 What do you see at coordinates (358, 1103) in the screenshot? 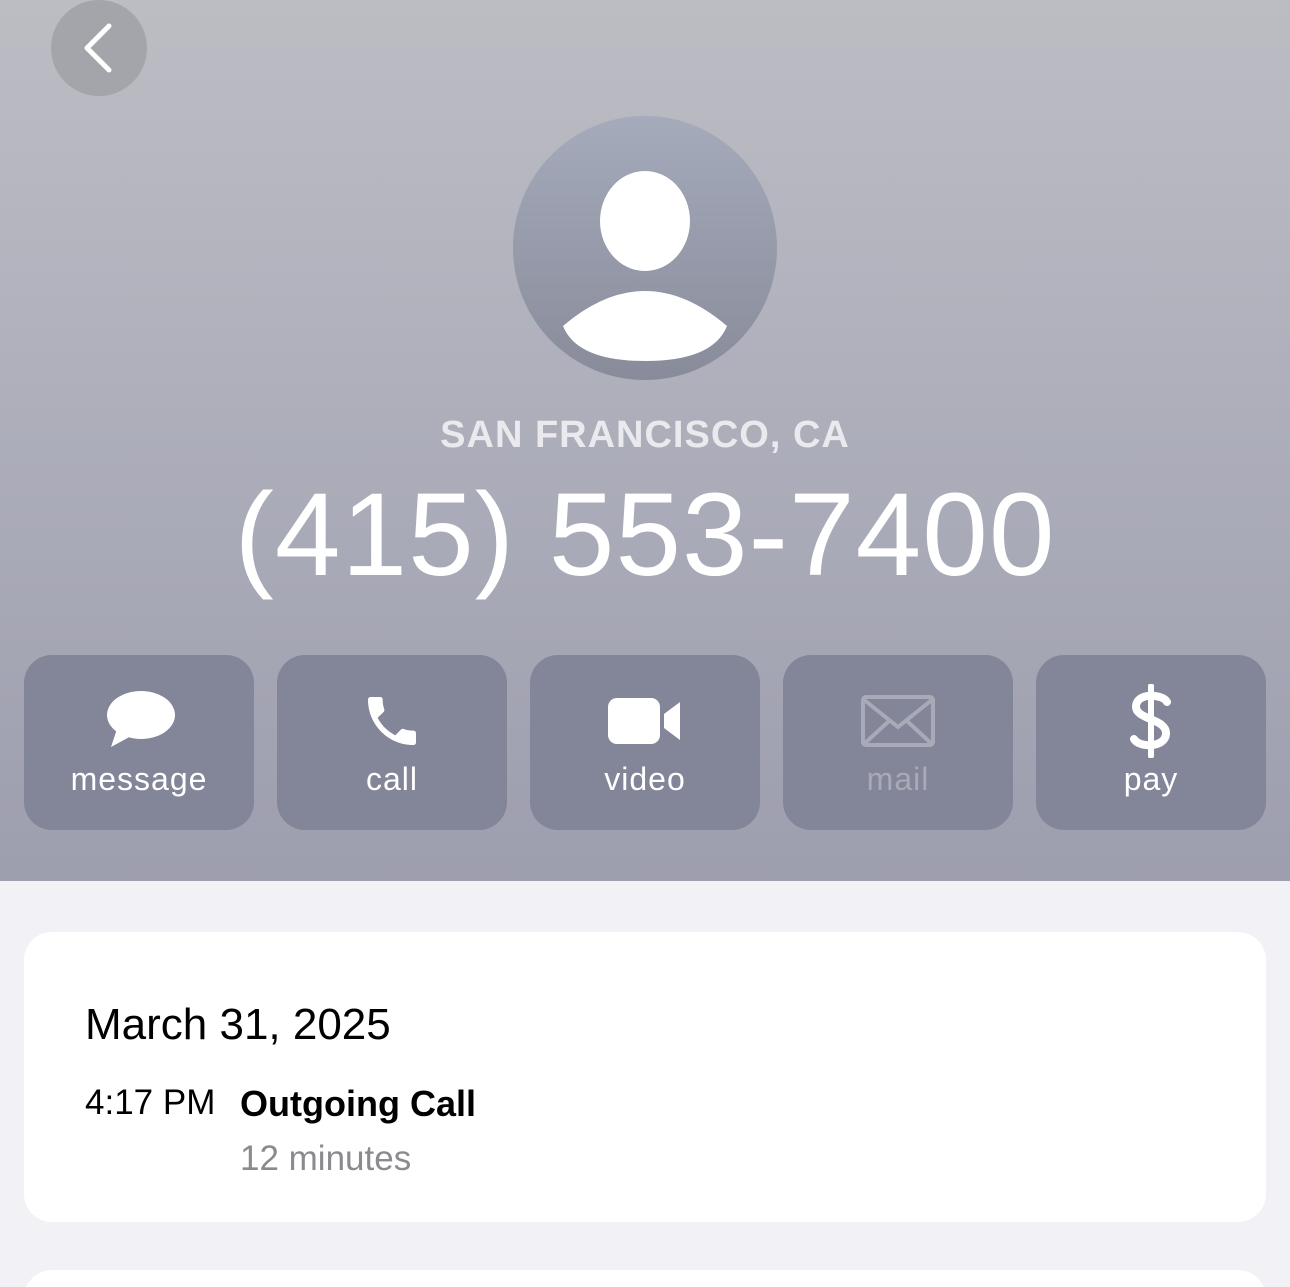
I see `call-type: Outgoing Call` at bounding box center [358, 1103].